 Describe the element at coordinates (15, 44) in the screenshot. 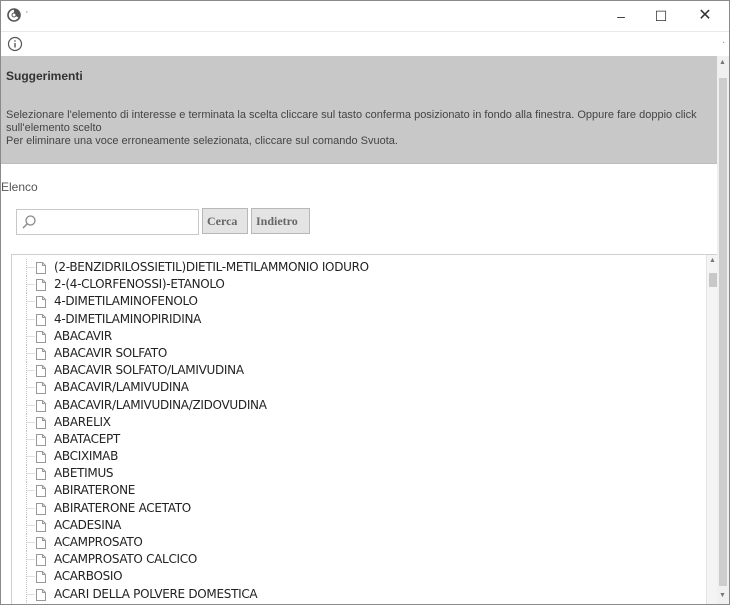

I see `info-icon` at that location.